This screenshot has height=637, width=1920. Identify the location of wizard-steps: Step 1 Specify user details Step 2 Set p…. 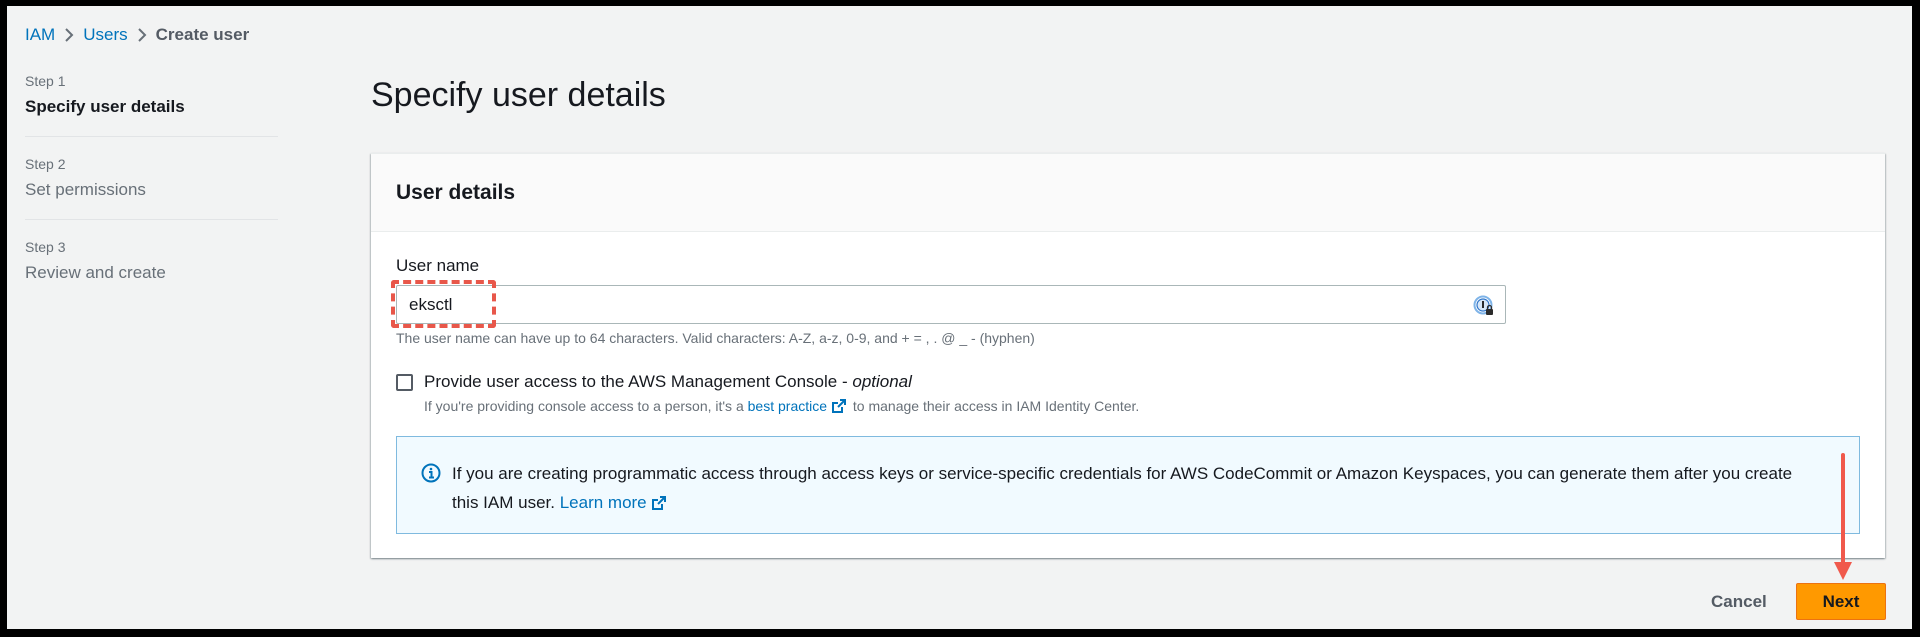
(151, 196).